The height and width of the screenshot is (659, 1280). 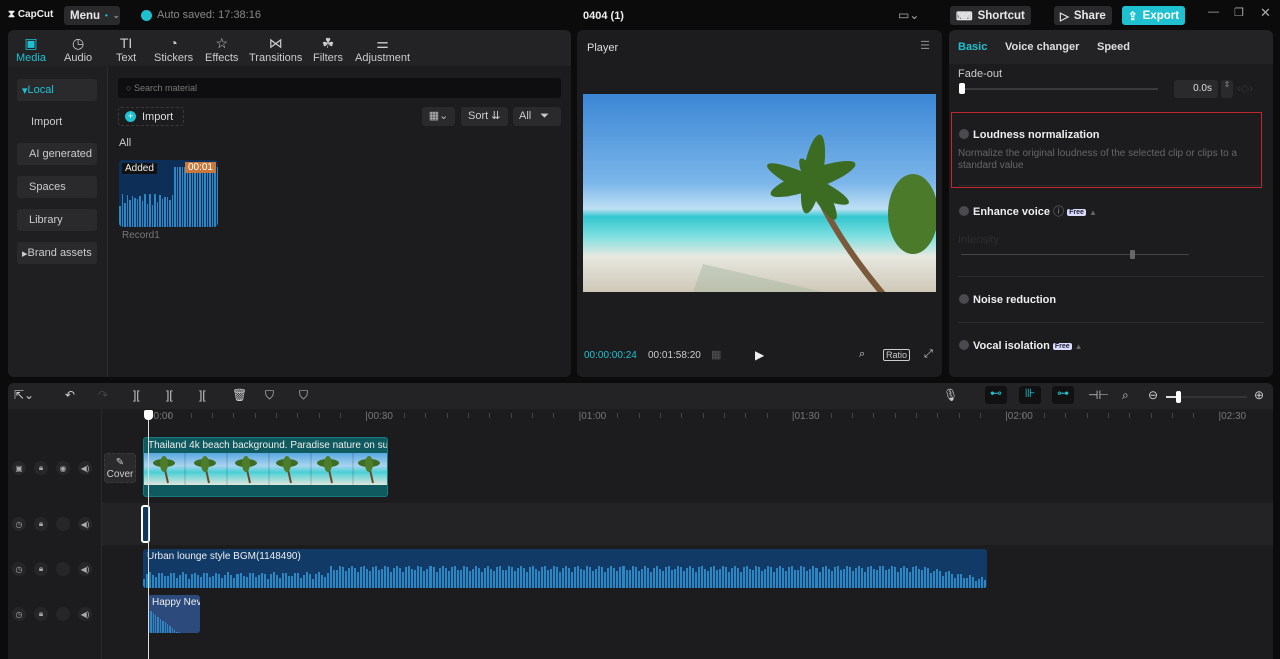 I want to click on fullscreen-icon: ⤢, so click(x=928, y=354).